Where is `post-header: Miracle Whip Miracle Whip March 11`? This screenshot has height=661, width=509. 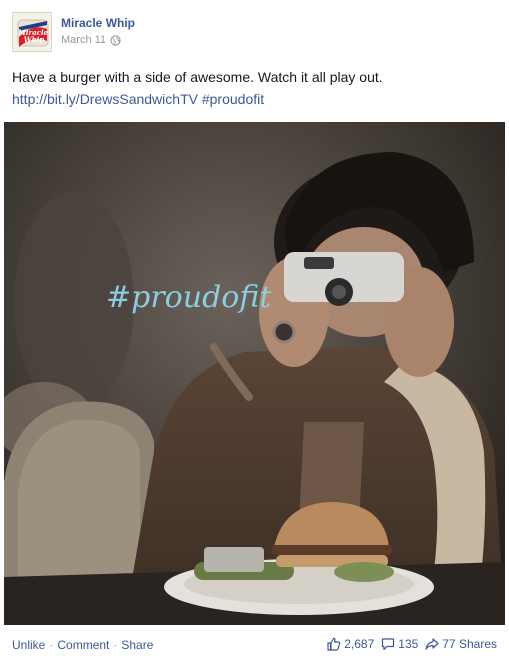
post-header: Miracle Whip Miracle Whip March 11 is located at coordinates (252, 34).